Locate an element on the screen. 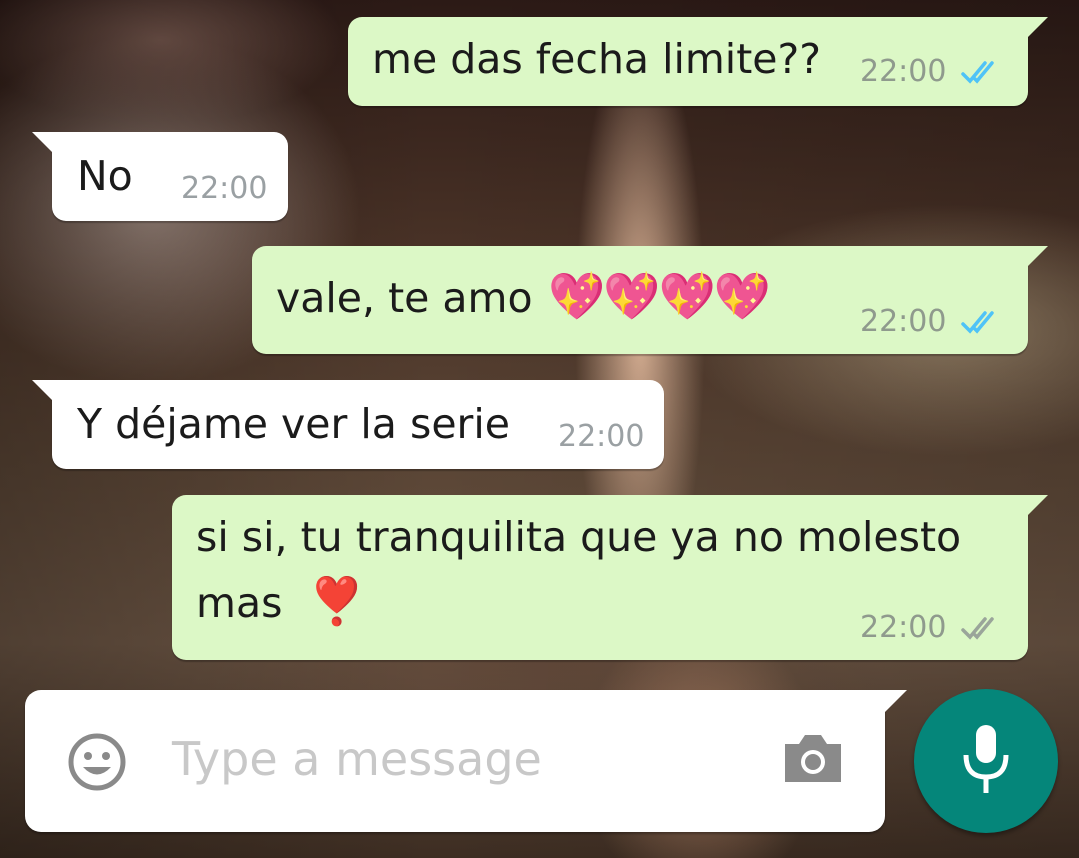 The width and height of the screenshot is (1079, 858). camera-icon is located at coordinates (813, 758).